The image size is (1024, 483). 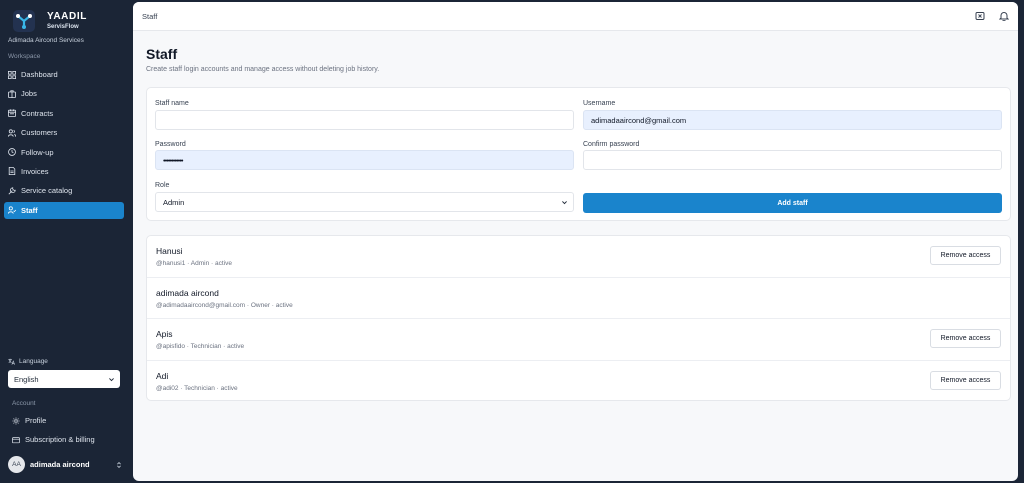 I want to click on account-label: Account, so click(x=24, y=403).